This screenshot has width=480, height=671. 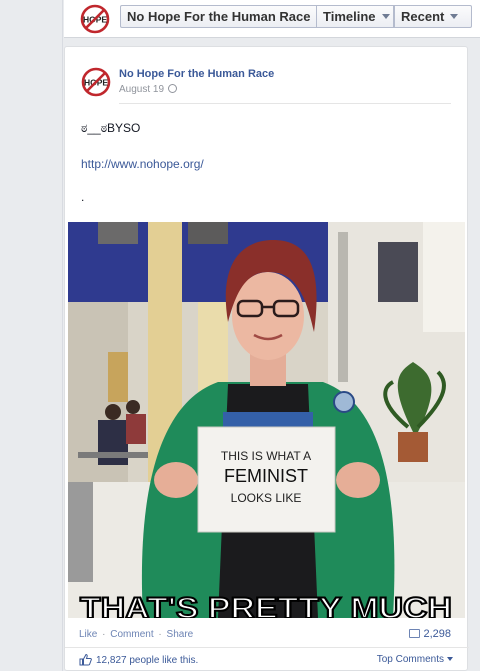 I want to click on comment-count: 2,298, so click(x=437, y=634).